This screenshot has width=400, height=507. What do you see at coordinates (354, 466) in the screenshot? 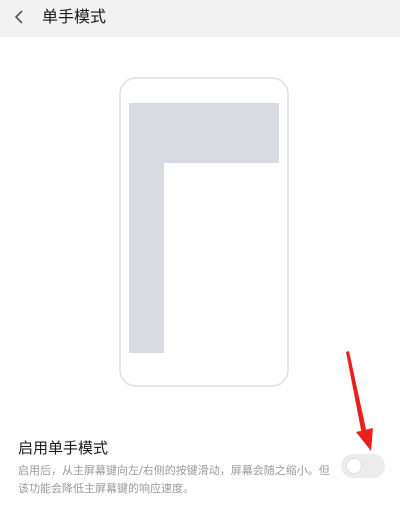
I see `toggle-knob` at bounding box center [354, 466].